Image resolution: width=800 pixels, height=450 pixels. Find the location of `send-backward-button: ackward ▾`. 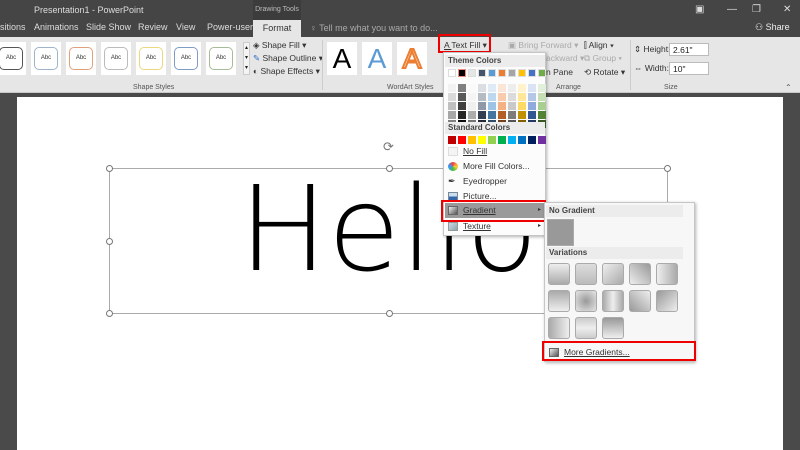

send-backward-button: ackward ▾ is located at coordinates (565, 58).